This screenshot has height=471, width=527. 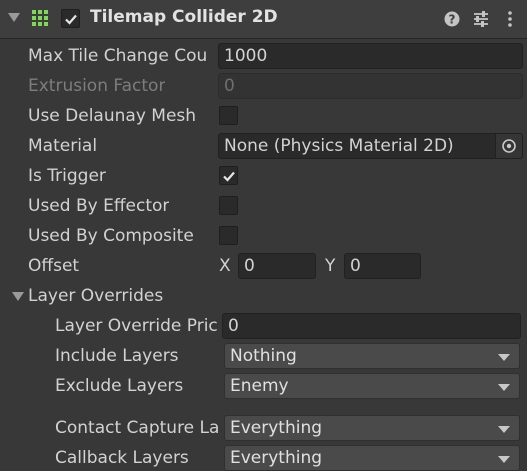 What do you see at coordinates (54, 266) in the screenshot?
I see `offset-label: Offset` at bounding box center [54, 266].